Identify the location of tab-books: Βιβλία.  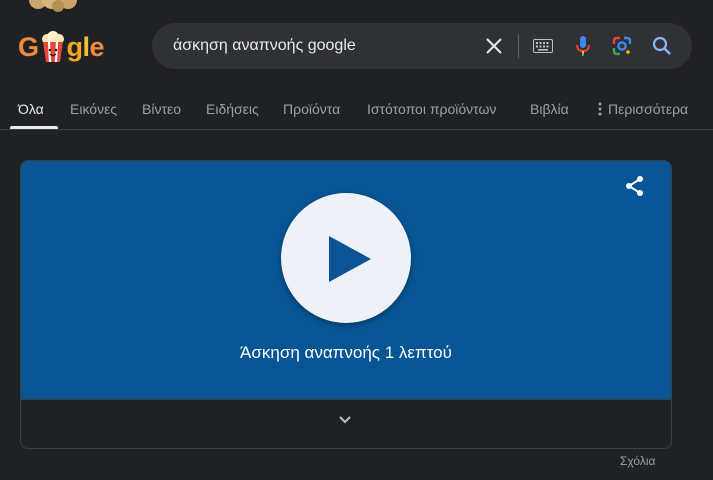
(549, 109).